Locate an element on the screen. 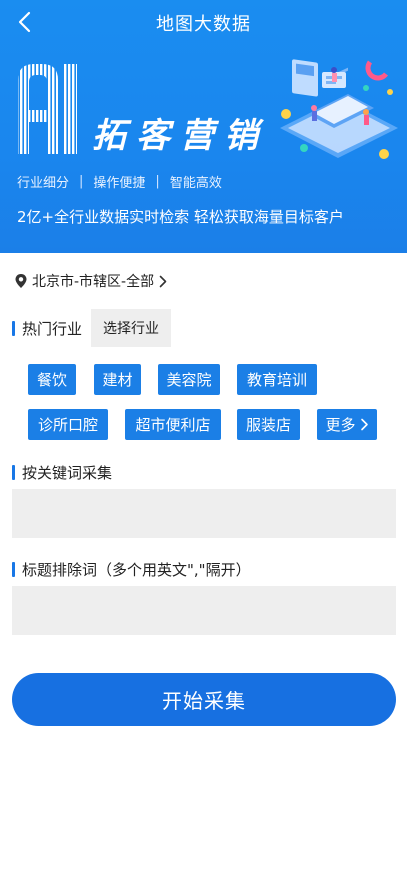  page-title: 地图大数据 is located at coordinates (203, 24).